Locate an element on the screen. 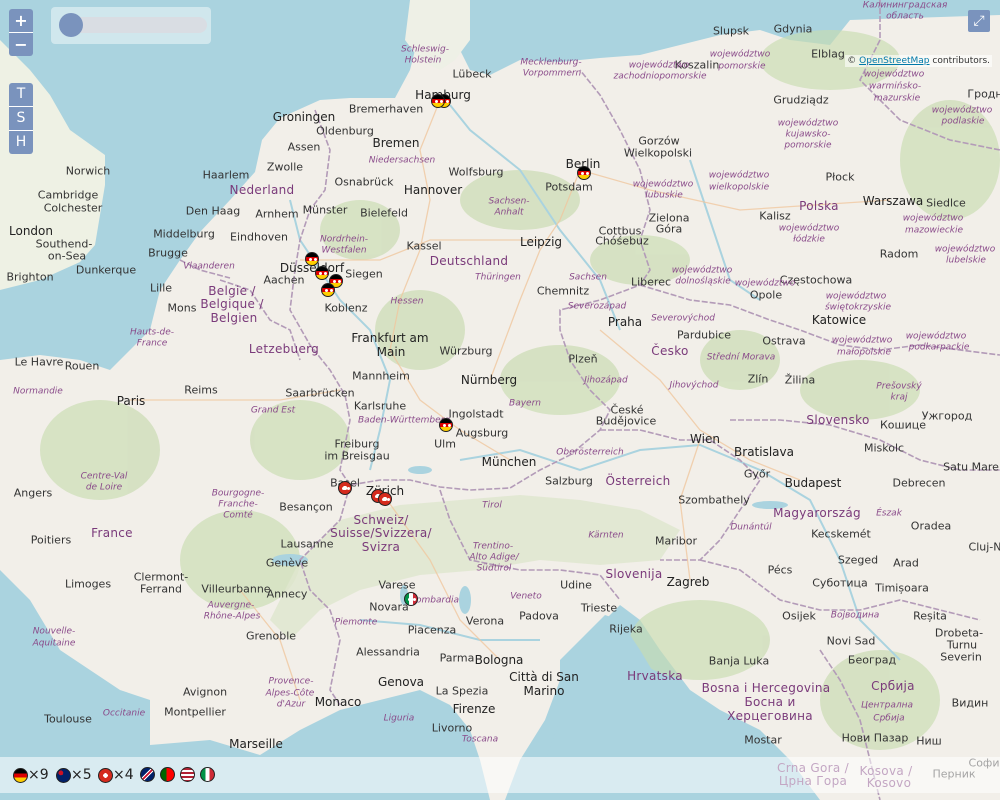 This screenshot has height=800, width=1000. marker-ulm-icon is located at coordinates (446, 425).